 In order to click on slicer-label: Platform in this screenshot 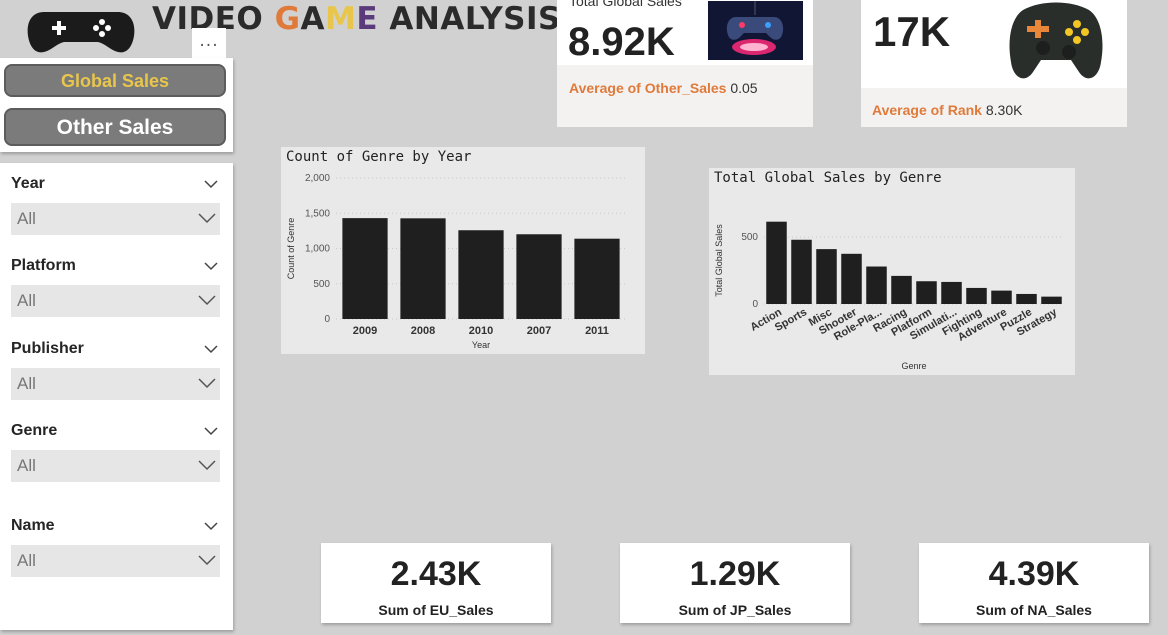, I will do `click(43, 265)`.